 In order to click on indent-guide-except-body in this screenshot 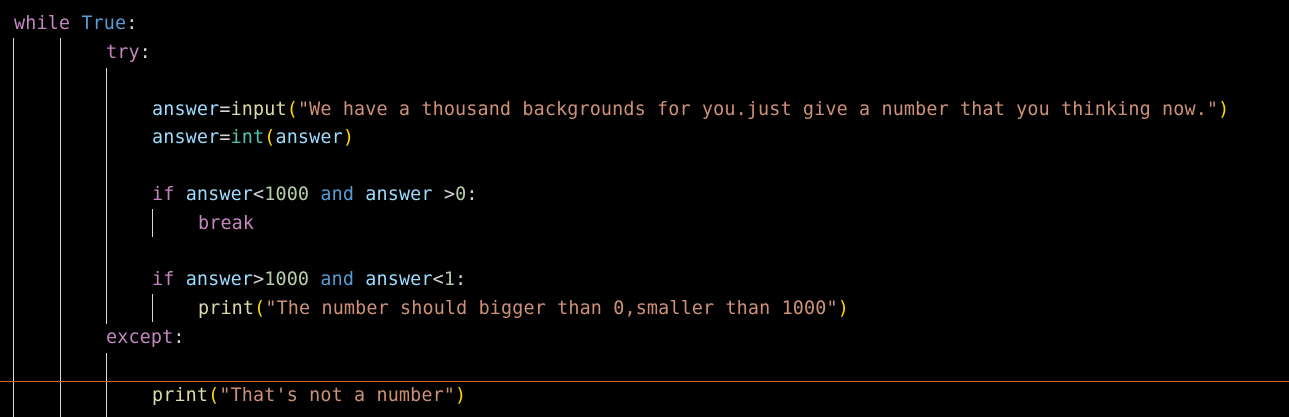, I will do `click(106, 385)`.